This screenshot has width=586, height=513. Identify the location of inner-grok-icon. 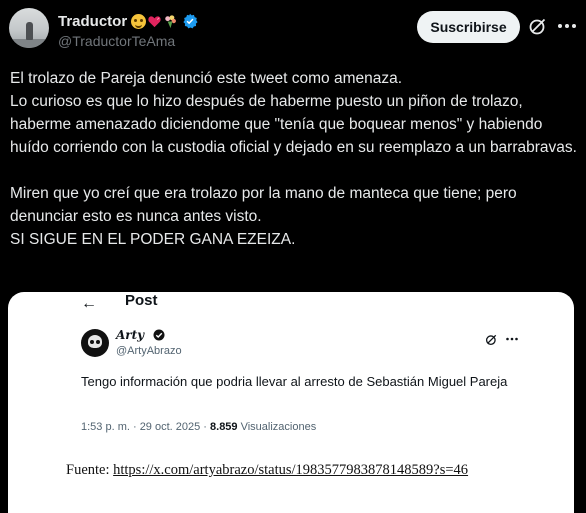
(491, 340).